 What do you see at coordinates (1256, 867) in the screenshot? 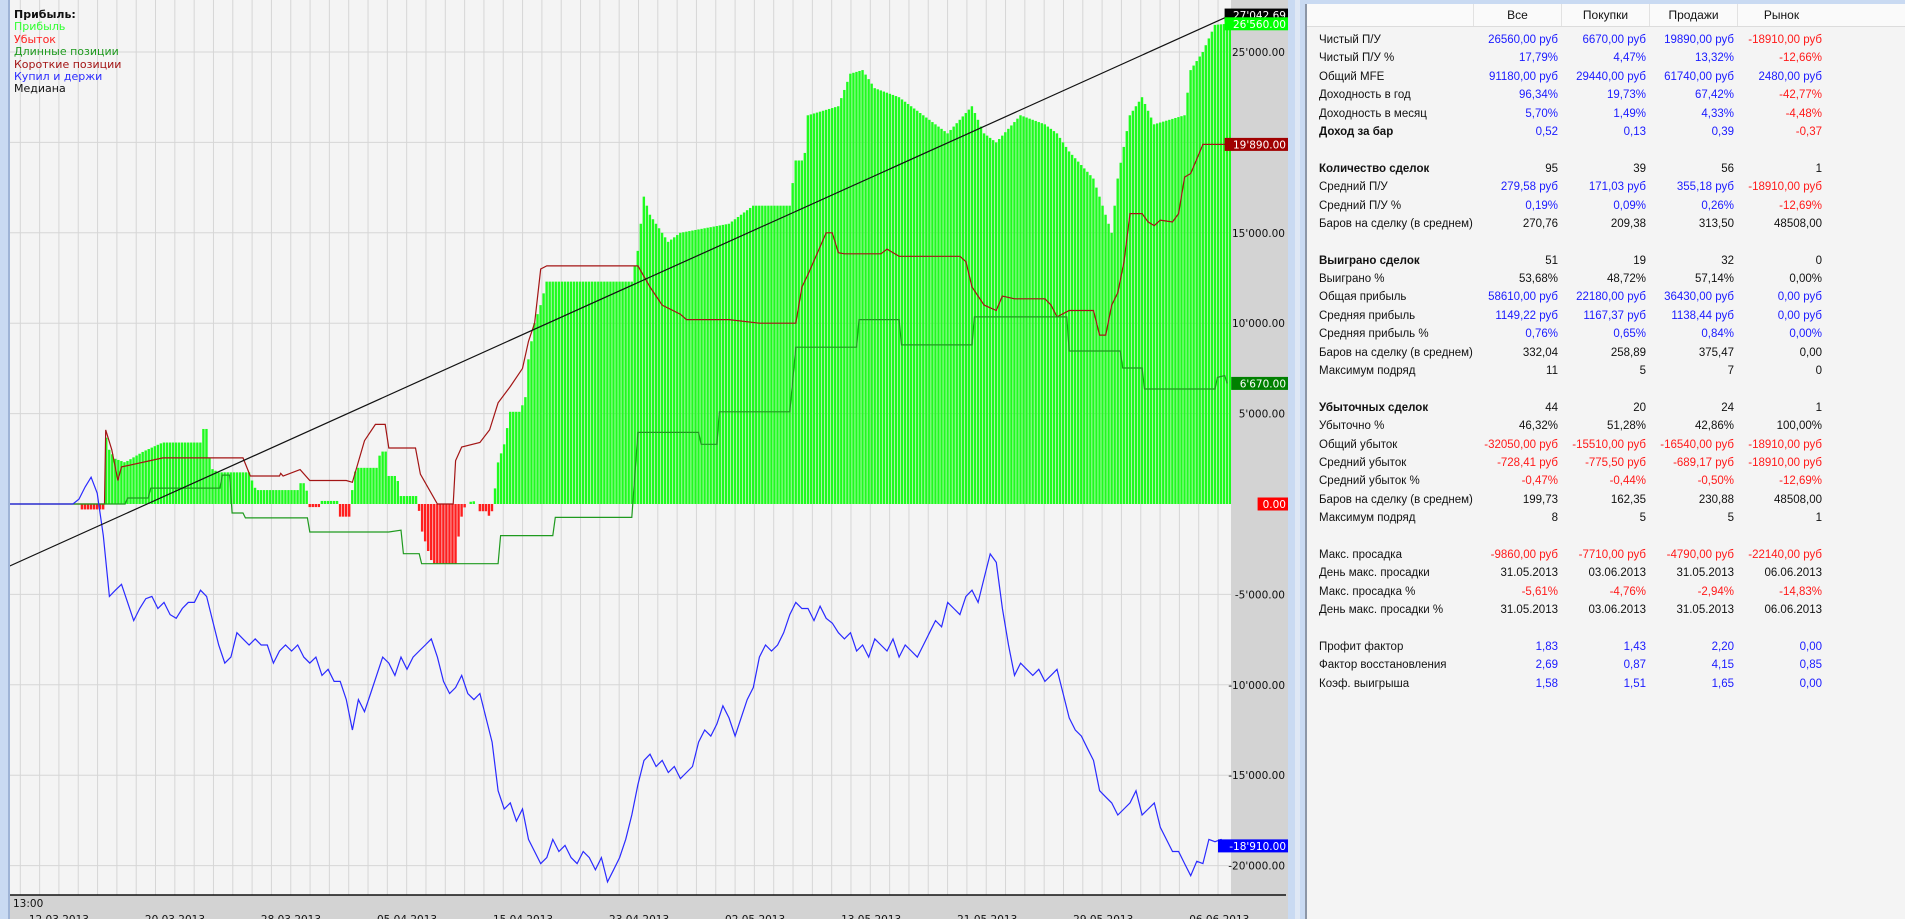
I see `y-tick-label: -20'000.00` at bounding box center [1256, 867].